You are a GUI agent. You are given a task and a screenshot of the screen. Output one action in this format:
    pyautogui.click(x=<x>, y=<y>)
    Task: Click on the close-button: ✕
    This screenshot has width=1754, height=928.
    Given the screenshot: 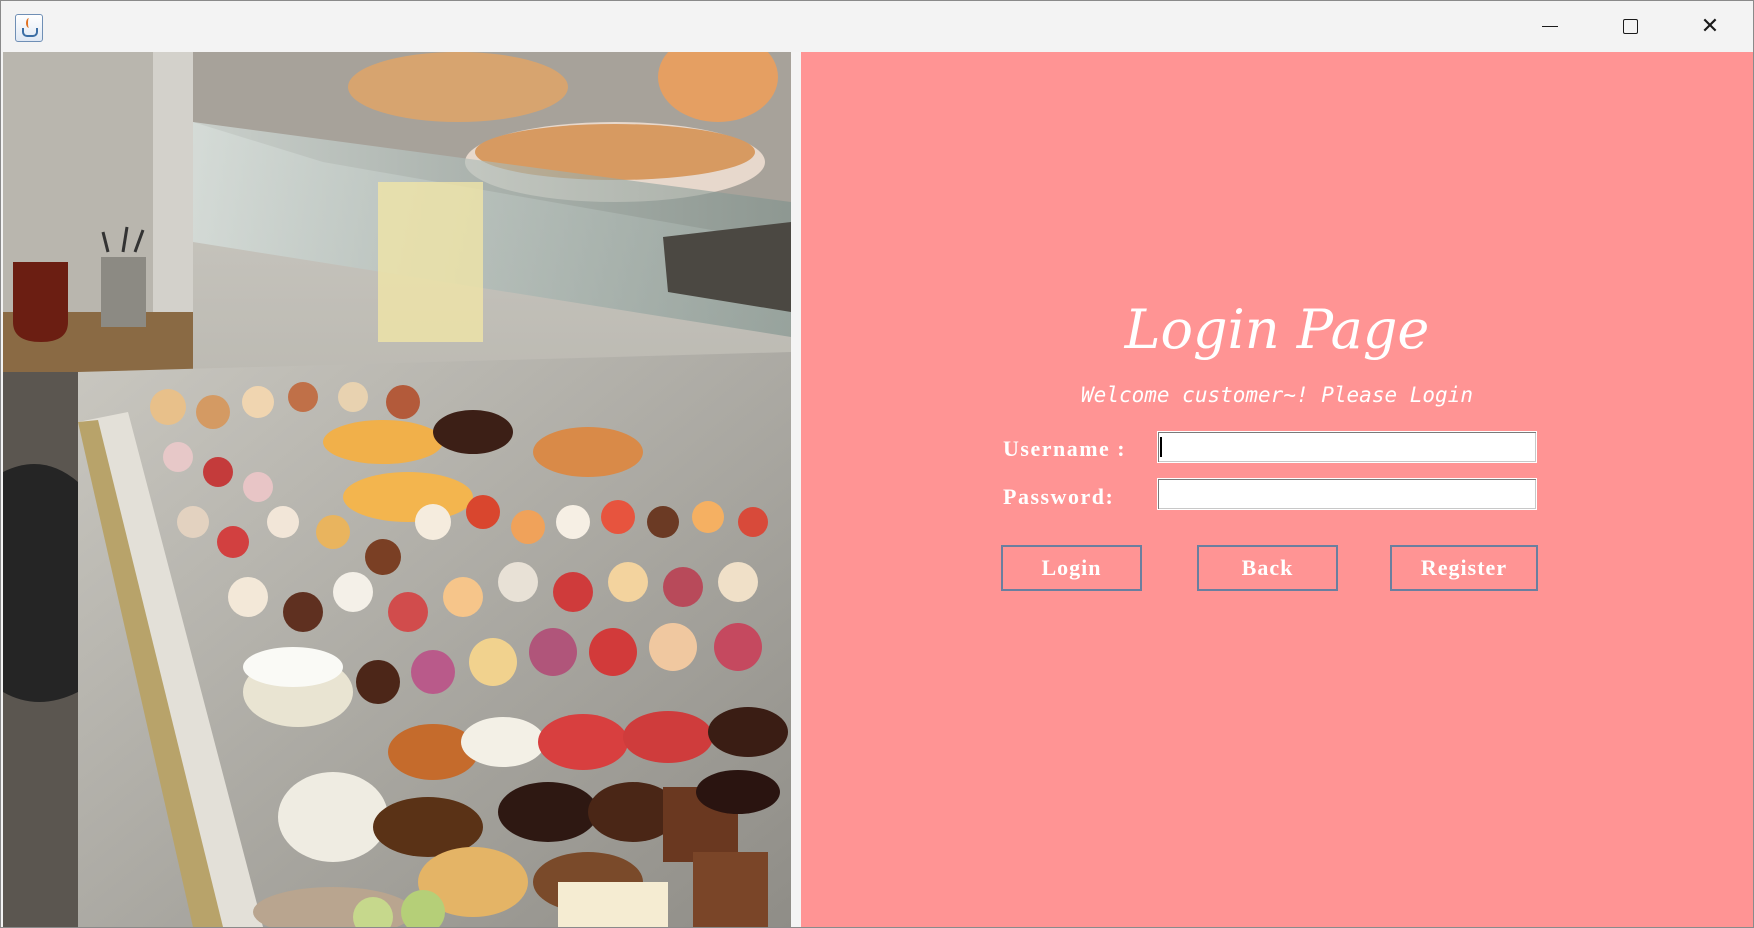 What is the action you would take?
    pyautogui.click(x=1710, y=26)
    